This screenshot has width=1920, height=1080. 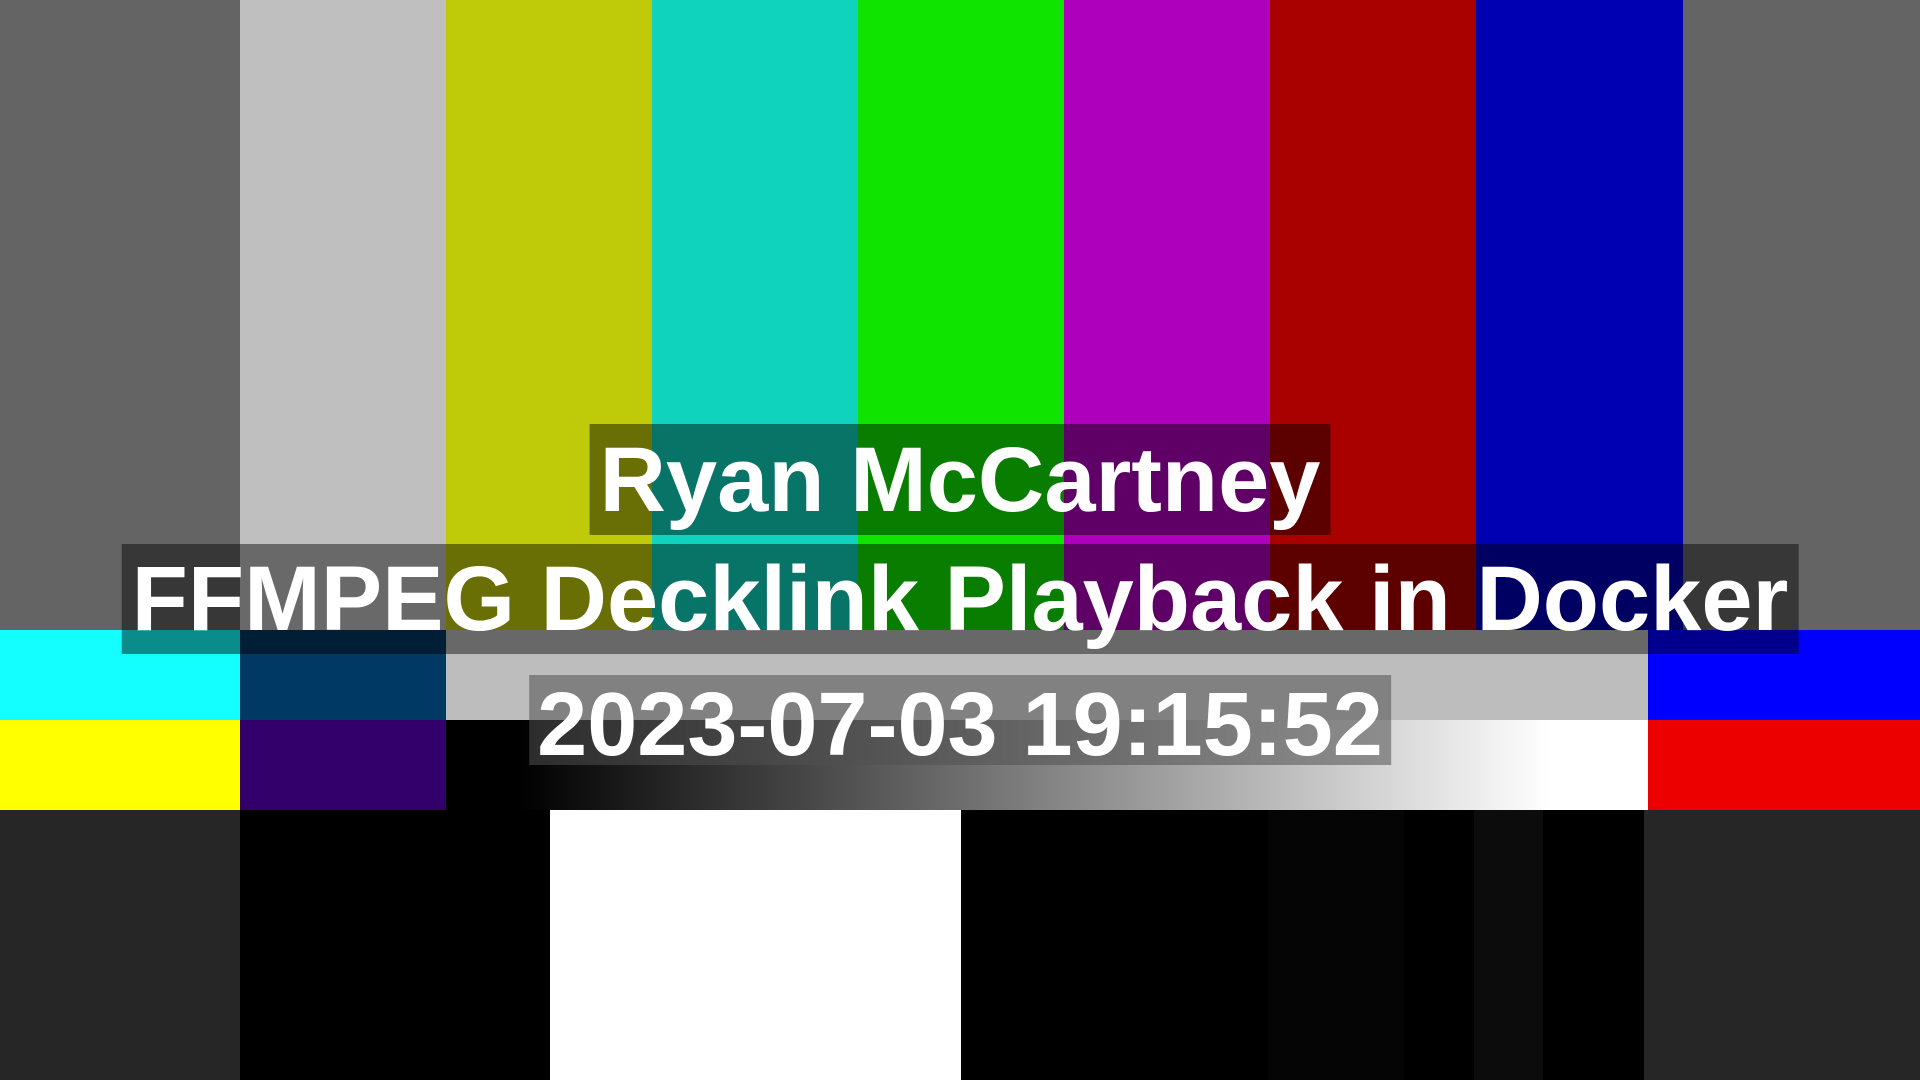 I want to click on bar-dark-gray-left, so click(x=120, y=945).